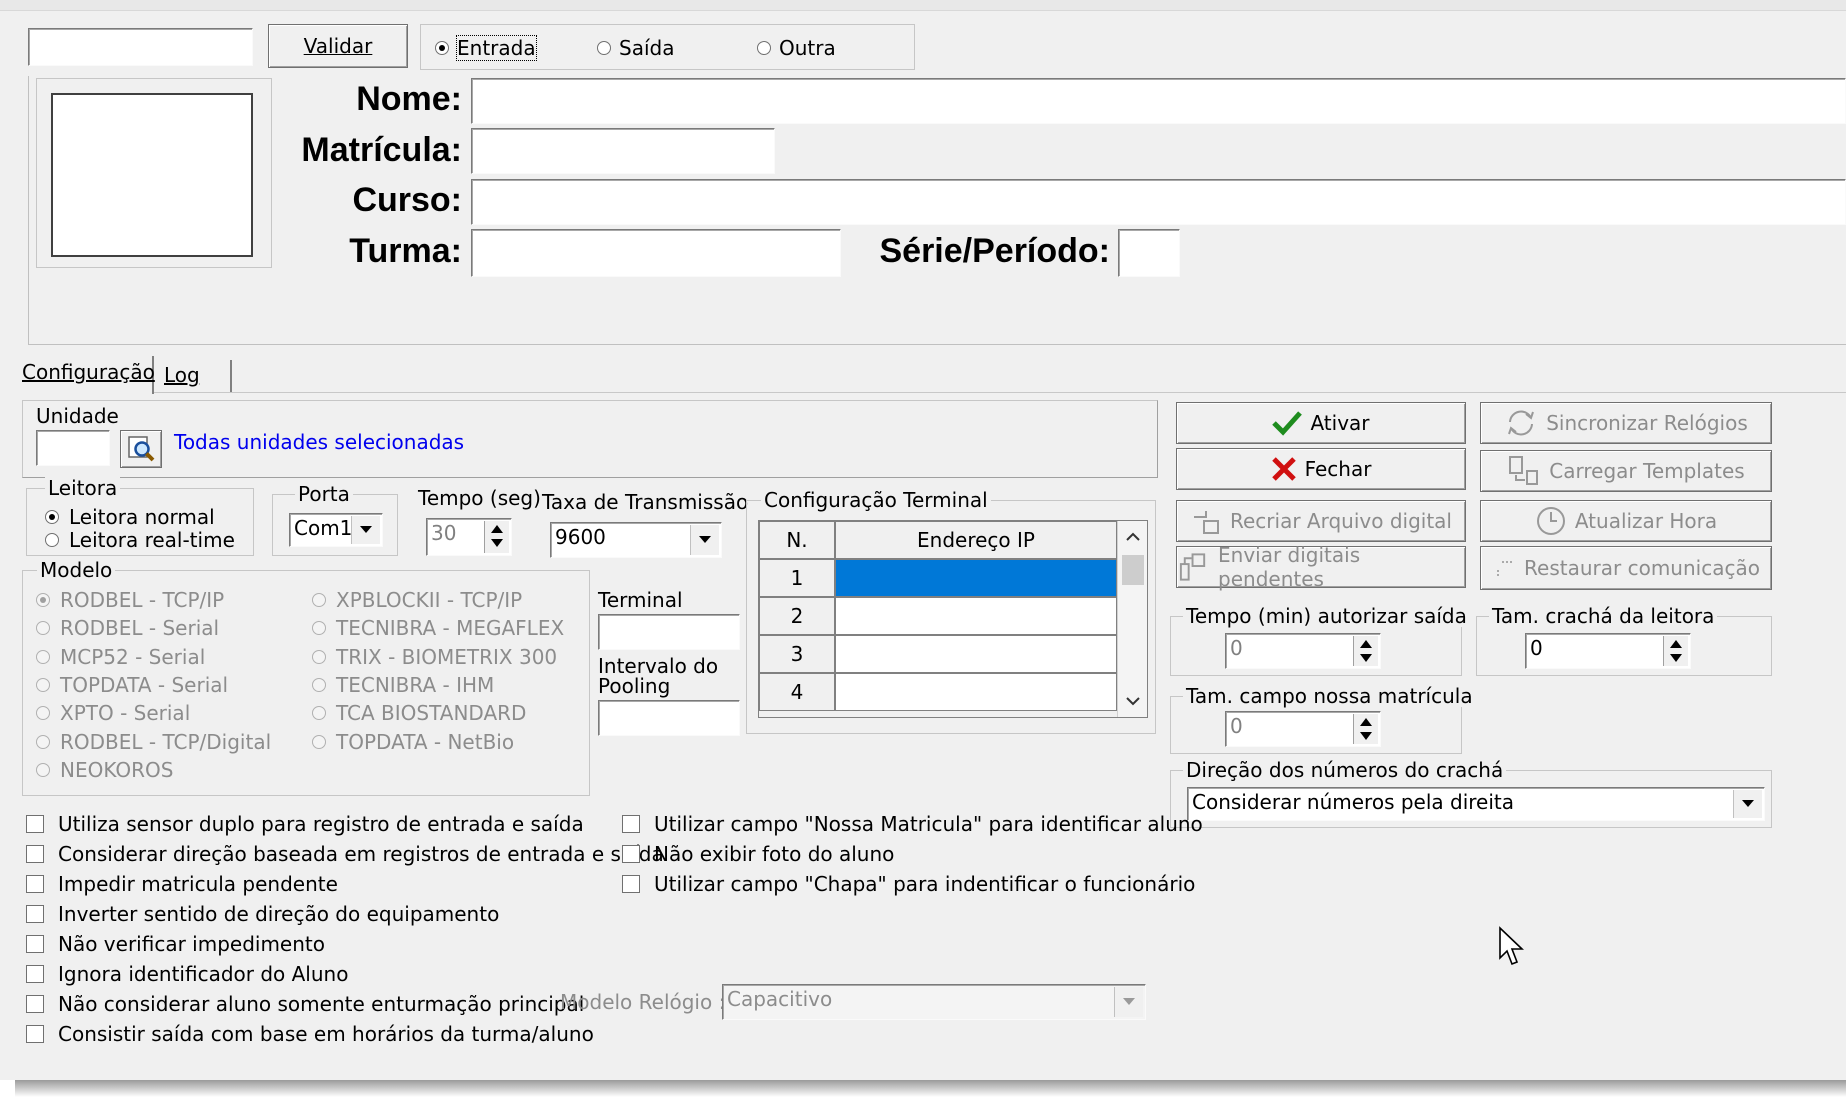  Describe the element at coordinates (1608, 651) in the screenshot. I see `badge-size-spinner: 0` at that location.